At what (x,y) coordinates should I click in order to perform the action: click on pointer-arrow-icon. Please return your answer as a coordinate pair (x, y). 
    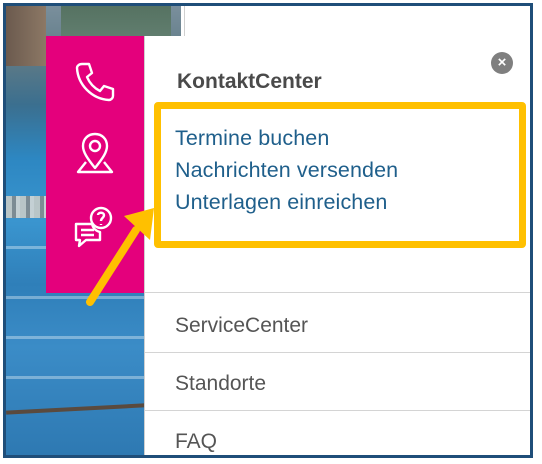
    Looking at the image, I should click on (120, 257).